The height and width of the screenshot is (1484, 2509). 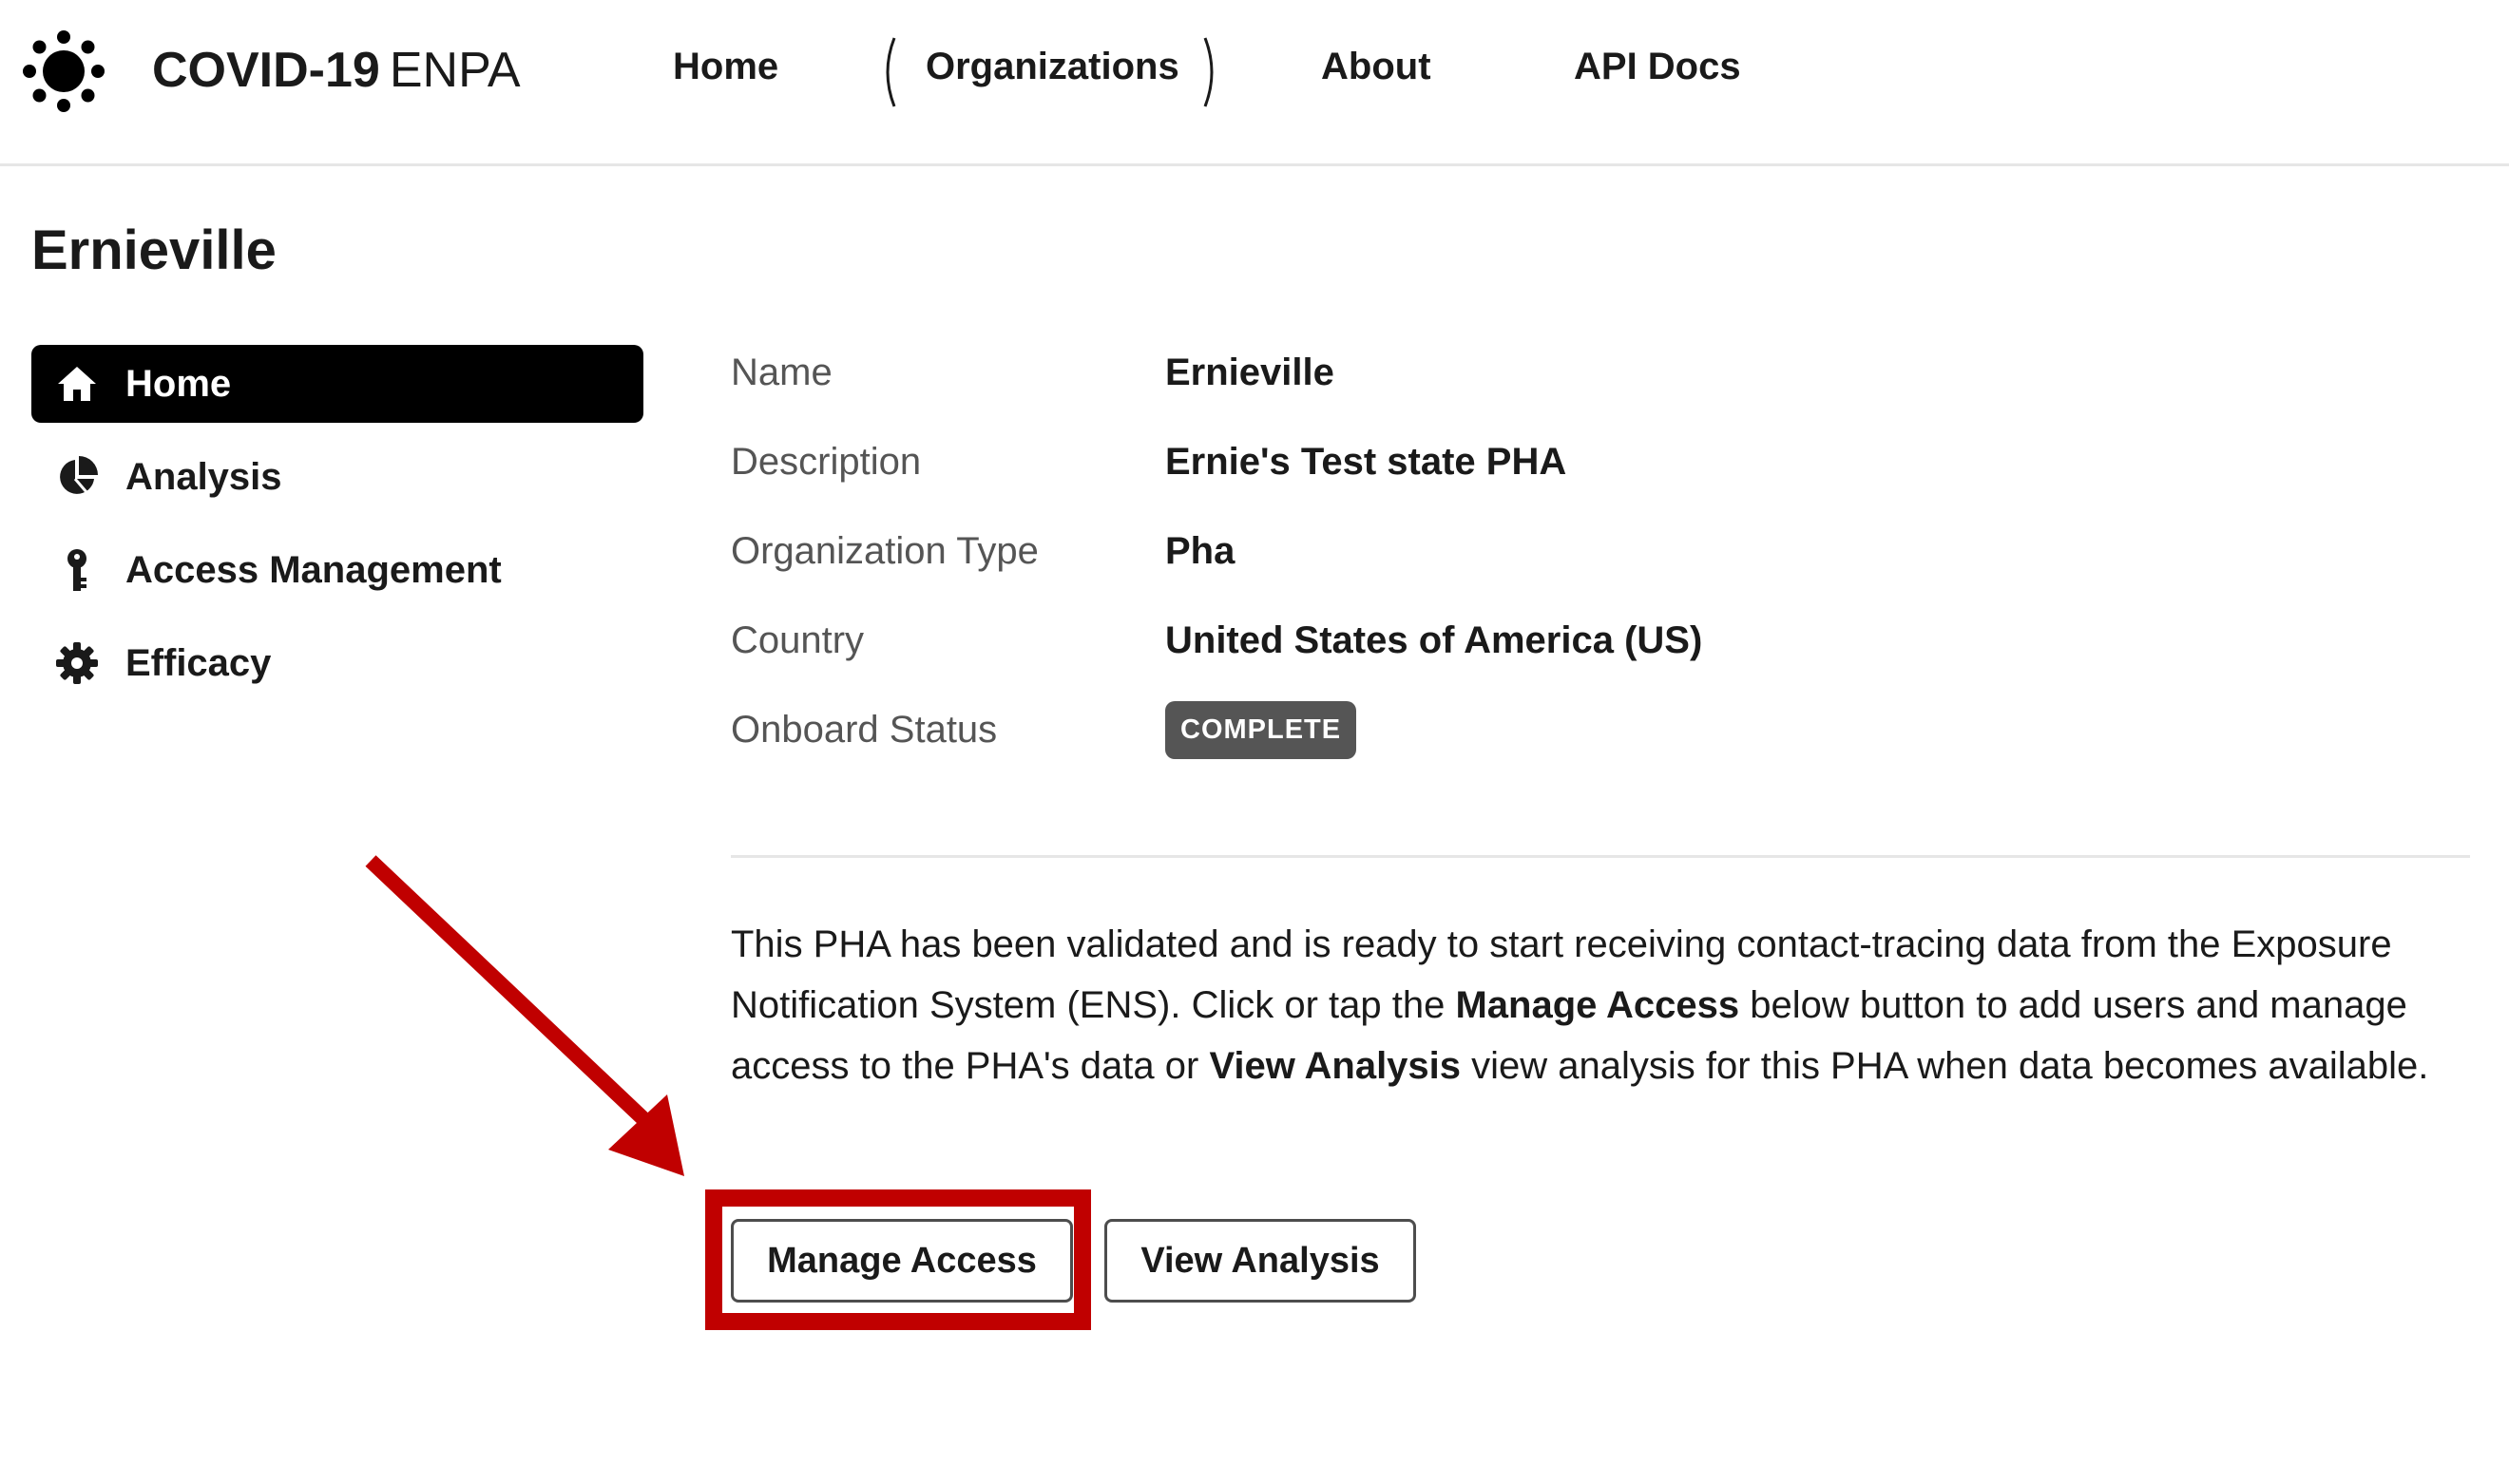 I want to click on home-icon, so click(x=77, y=384).